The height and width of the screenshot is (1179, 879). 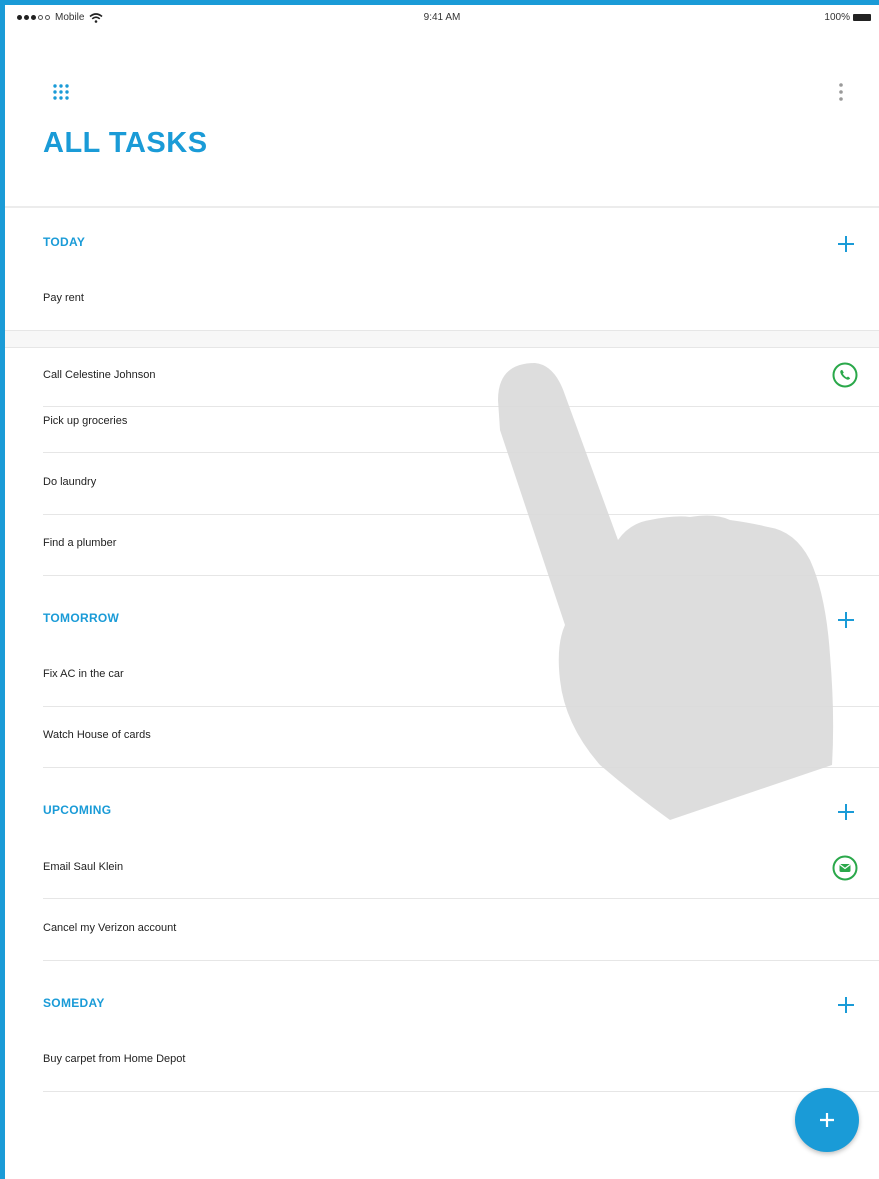 I want to click on task-item: Cancel my Verizon account, so click(x=109, y=928).